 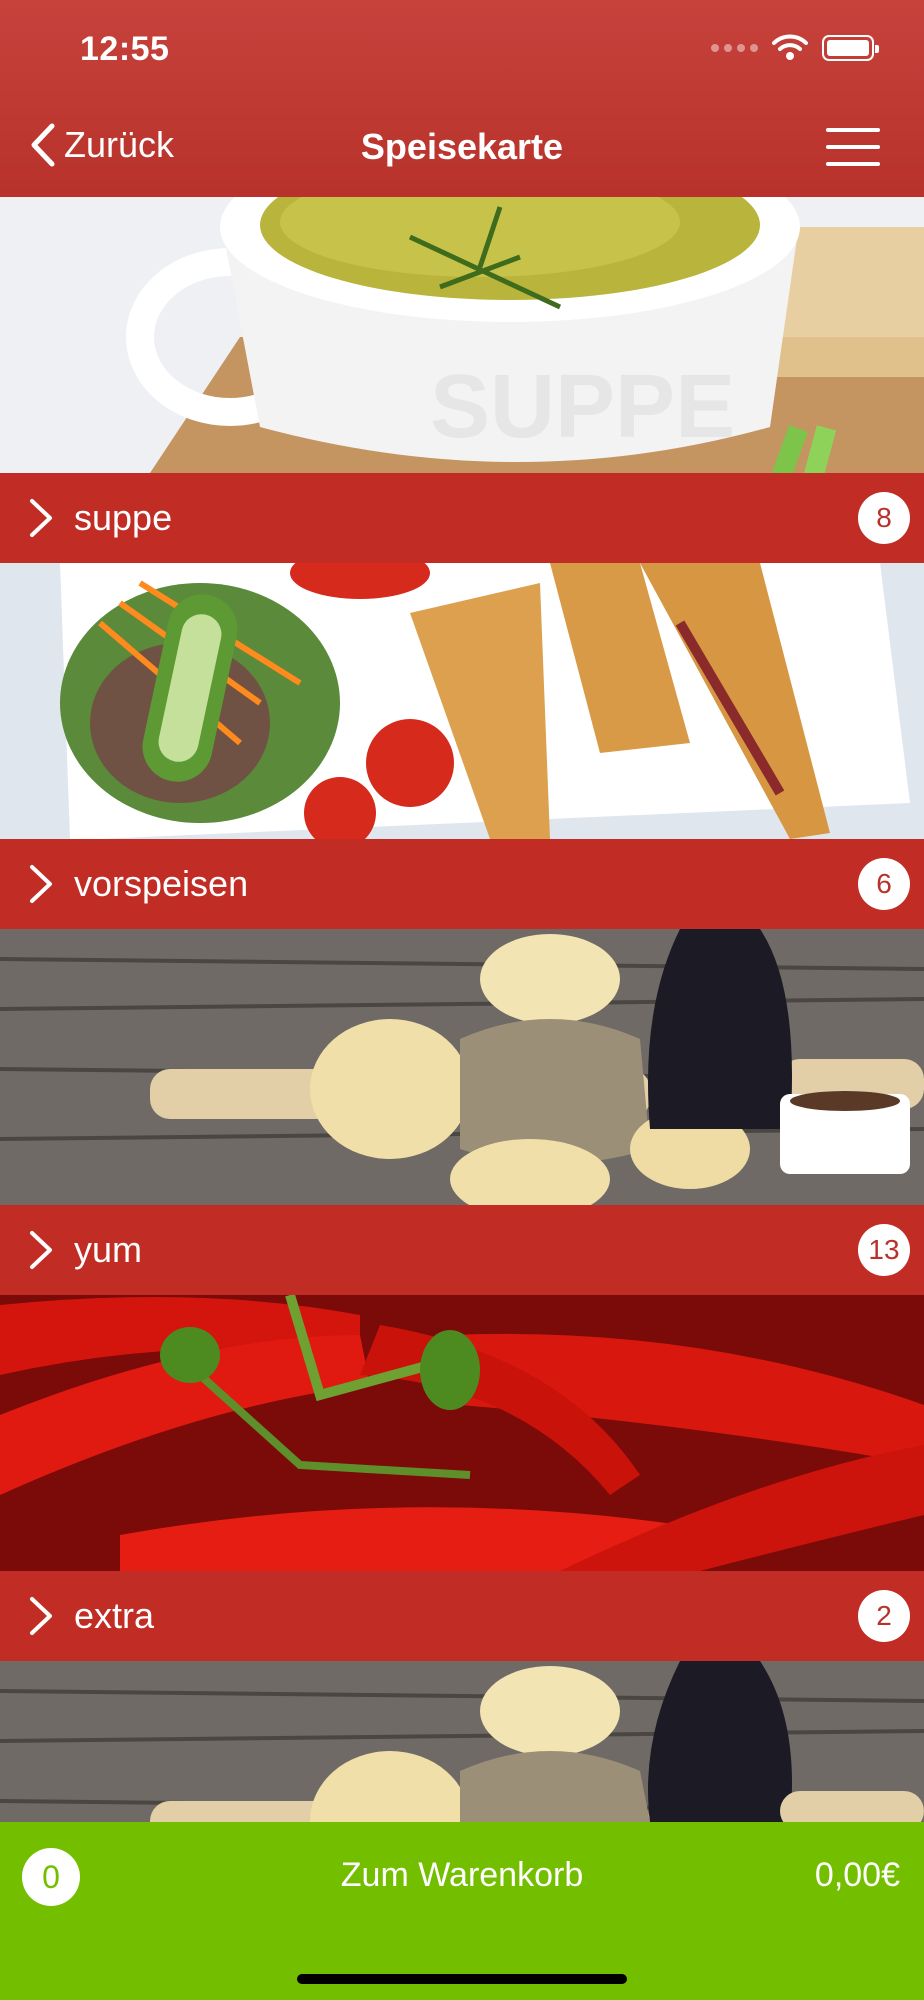 I want to click on appetizer-image, so click(x=462, y=701).